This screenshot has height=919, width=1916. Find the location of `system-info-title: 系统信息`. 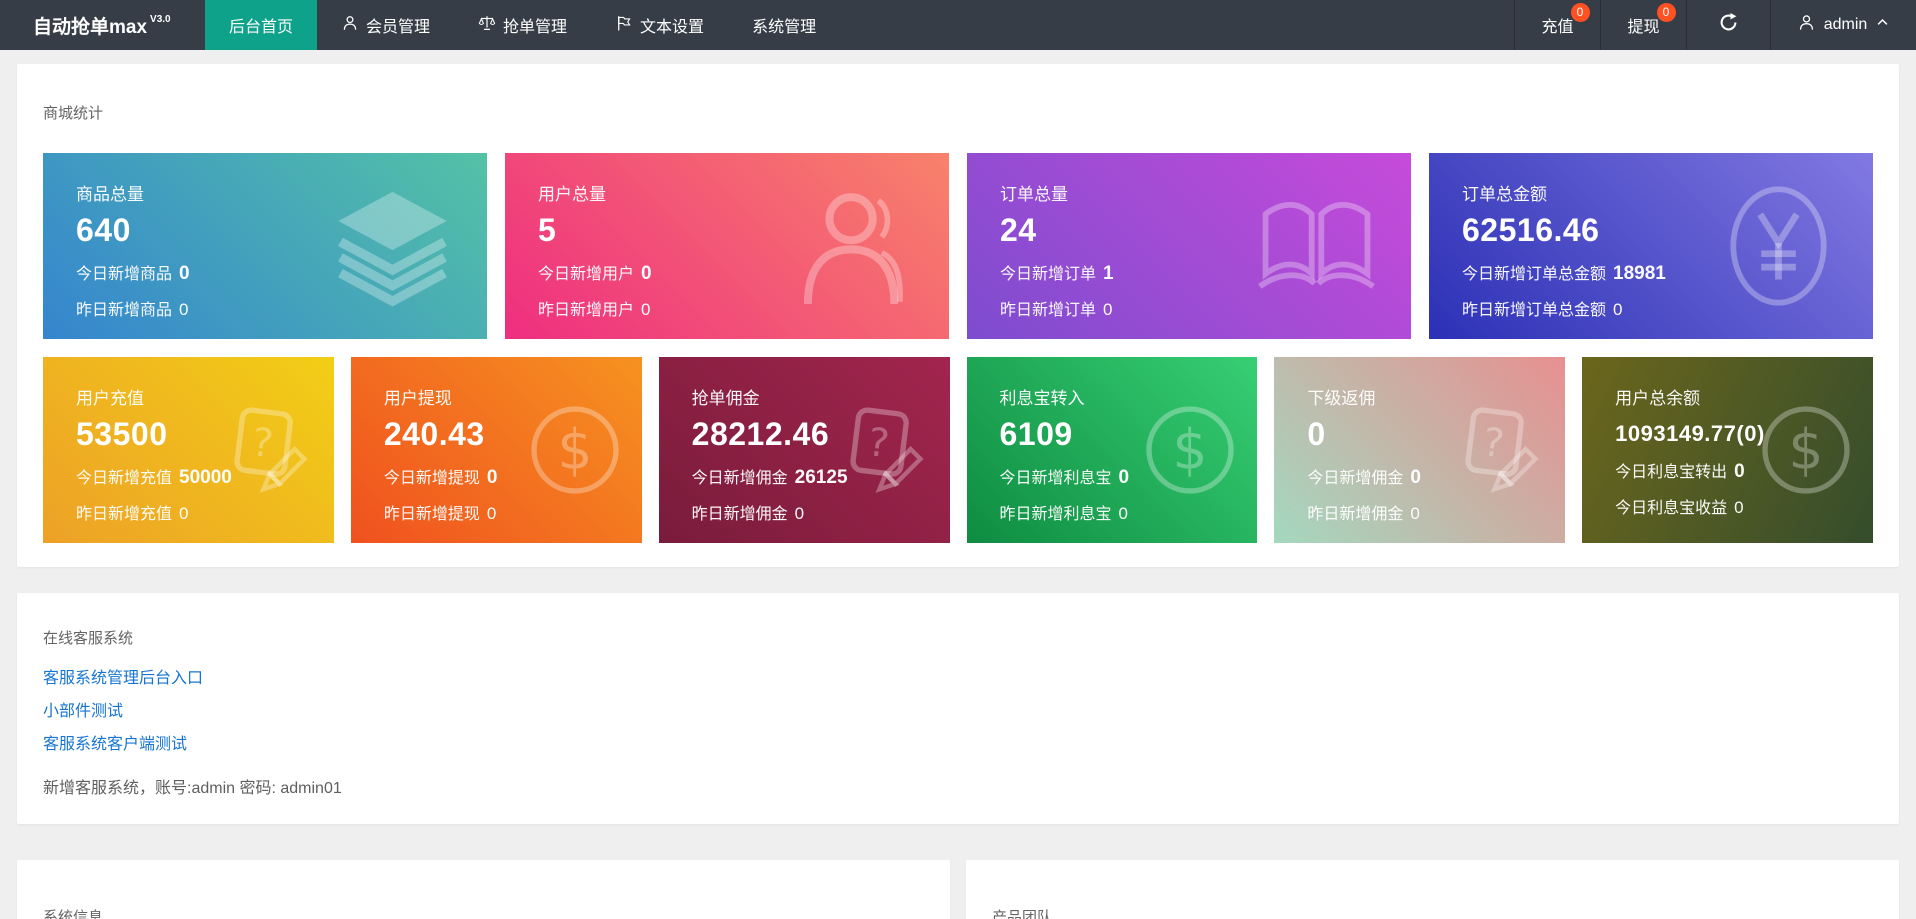

system-info-title: 系统信息 is located at coordinates (73, 914).